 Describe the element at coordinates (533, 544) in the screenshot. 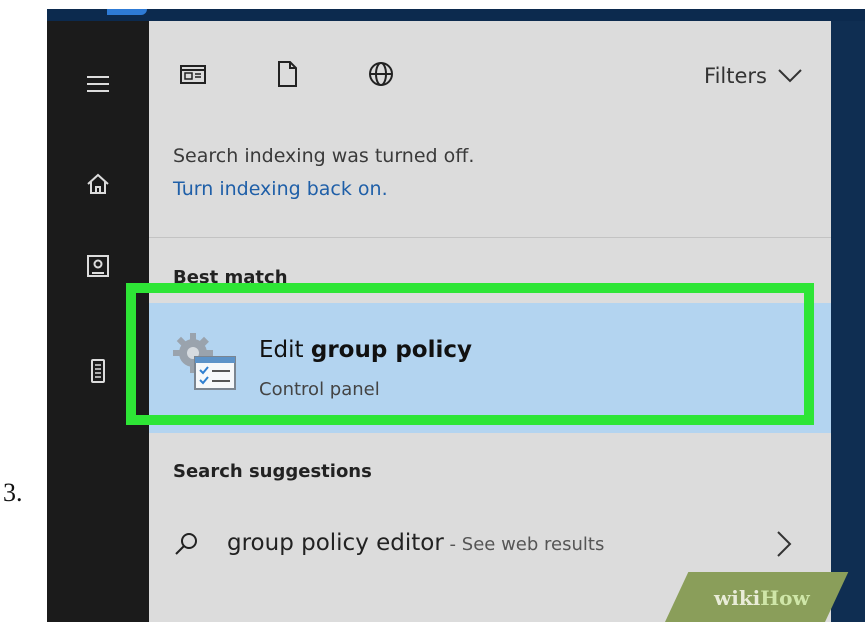

I see `suggestion-hint: See web results` at that location.